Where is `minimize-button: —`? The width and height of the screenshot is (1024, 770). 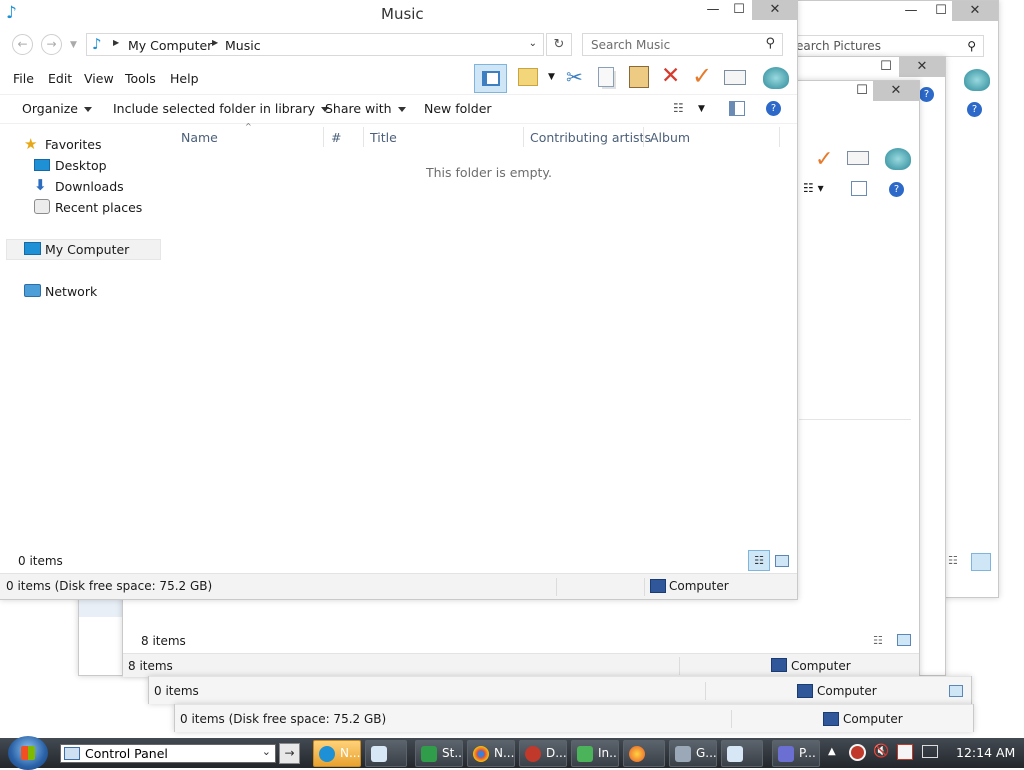
minimize-button: — is located at coordinates (911, 11).